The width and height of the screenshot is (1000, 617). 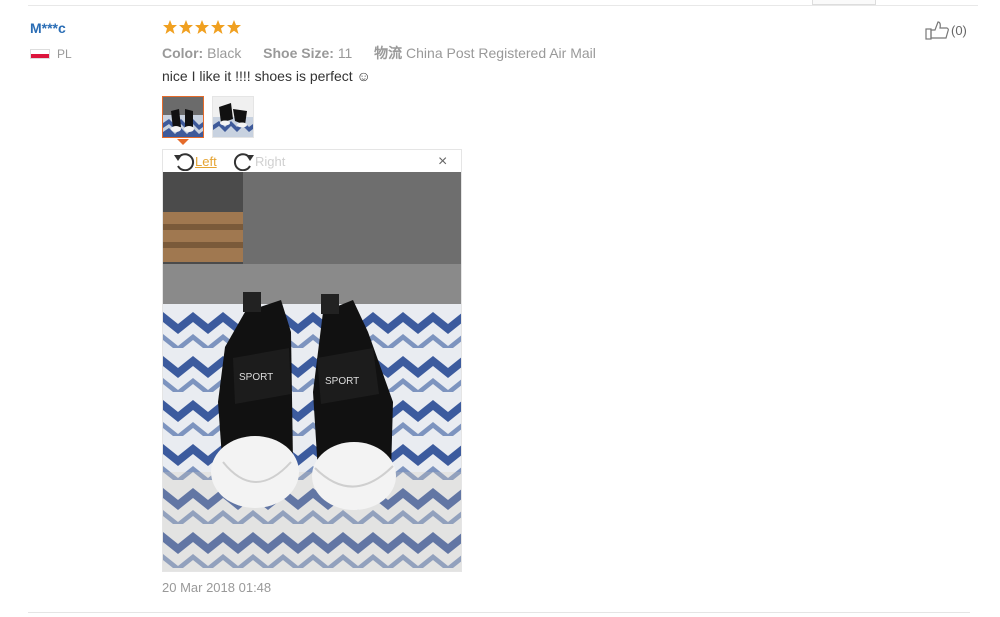 I want to click on divider-bottom, so click(x=499, y=612).